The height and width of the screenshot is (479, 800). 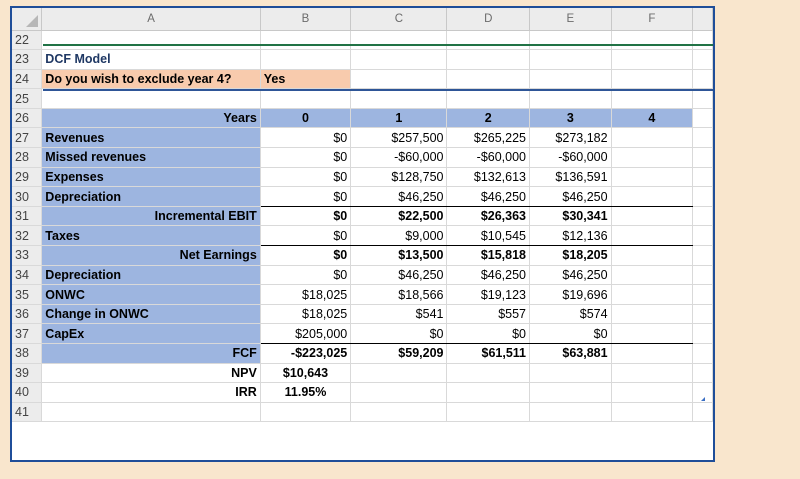 I want to click on year-cell: 3, so click(x=570, y=118).